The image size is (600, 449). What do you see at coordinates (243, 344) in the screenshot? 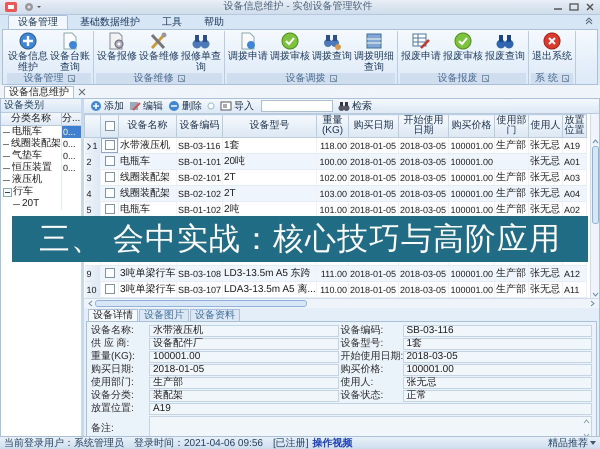
I see `input-field: 设备配件厂` at bounding box center [243, 344].